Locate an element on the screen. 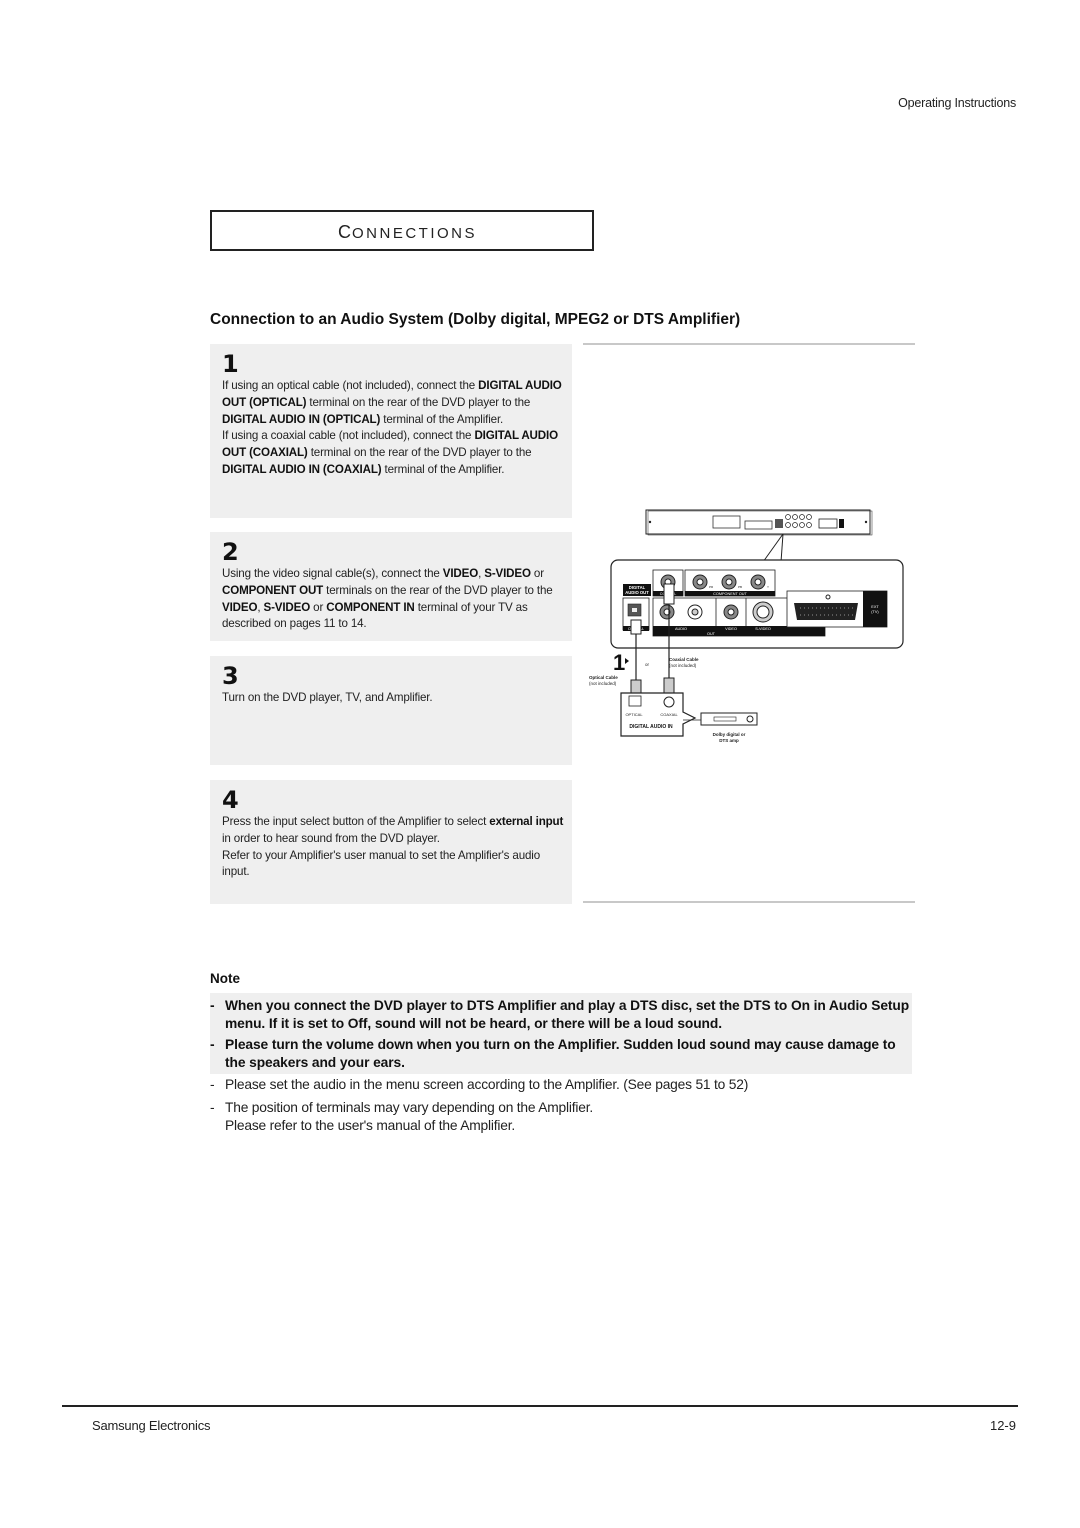 Image resolution: width=1080 pixels, height=1528 pixels. optical-cable-icon is located at coordinates (636, 657).